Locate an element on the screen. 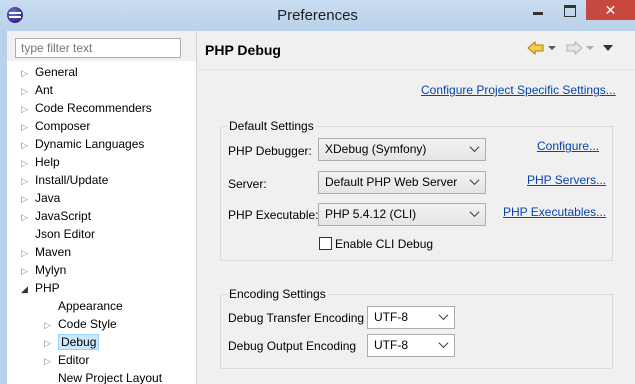  close-button: ✕ is located at coordinates (610, 10).